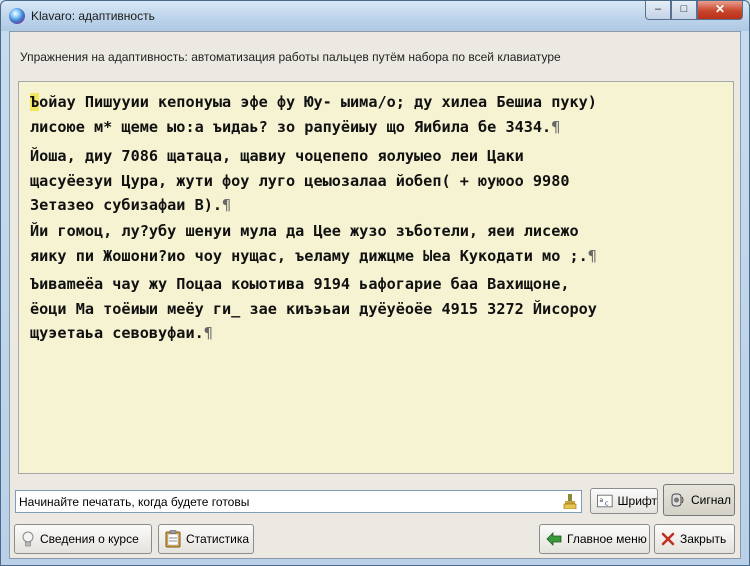 The height and width of the screenshot is (566, 750). I want to click on font-button-label: Шрифт, so click(637, 501).